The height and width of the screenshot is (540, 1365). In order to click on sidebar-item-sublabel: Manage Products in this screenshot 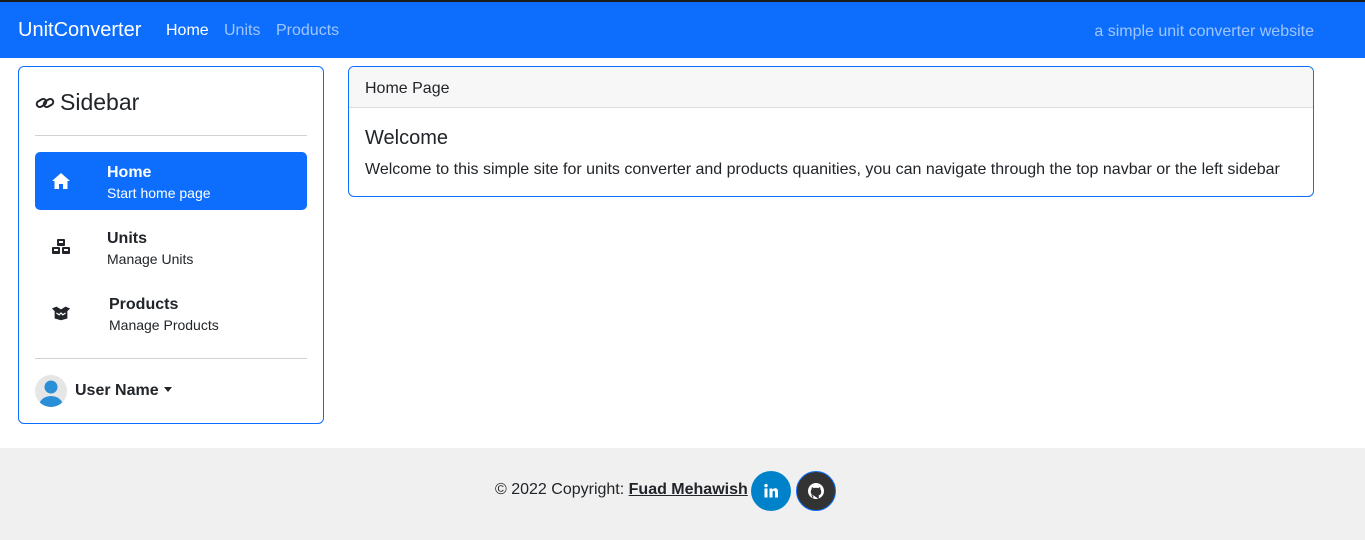, I will do `click(164, 325)`.